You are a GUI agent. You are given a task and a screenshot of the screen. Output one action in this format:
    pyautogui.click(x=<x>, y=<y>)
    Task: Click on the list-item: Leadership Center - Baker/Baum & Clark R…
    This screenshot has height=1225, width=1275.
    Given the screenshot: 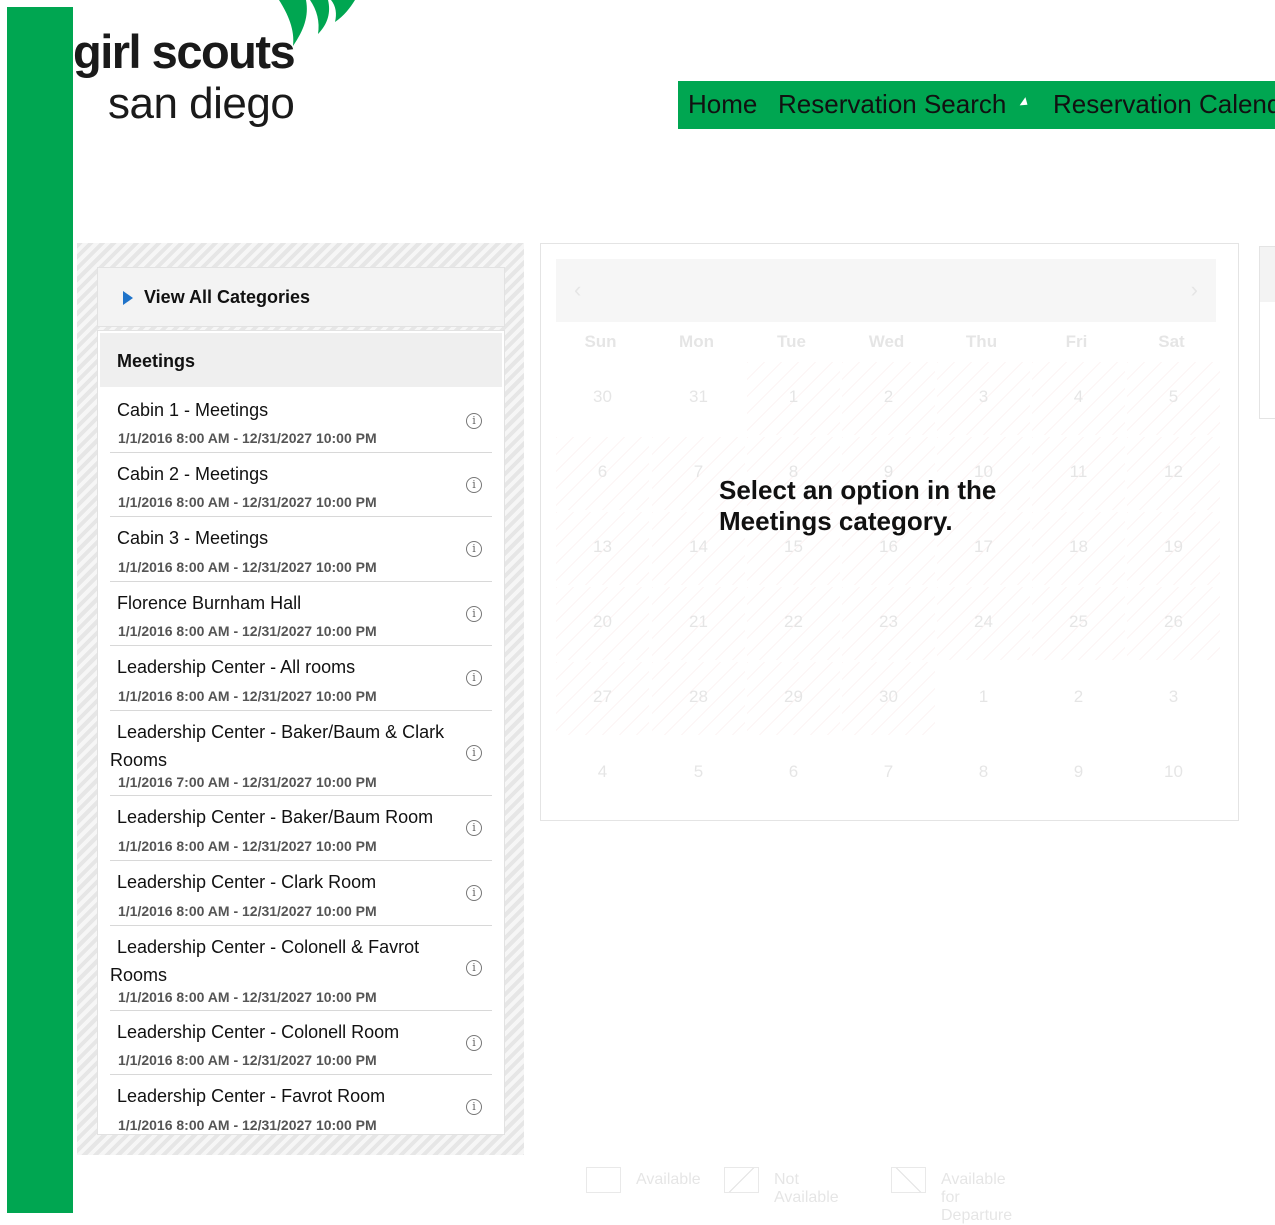 What is the action you would take?
    pyautogui.click(x=301, y=753)
    